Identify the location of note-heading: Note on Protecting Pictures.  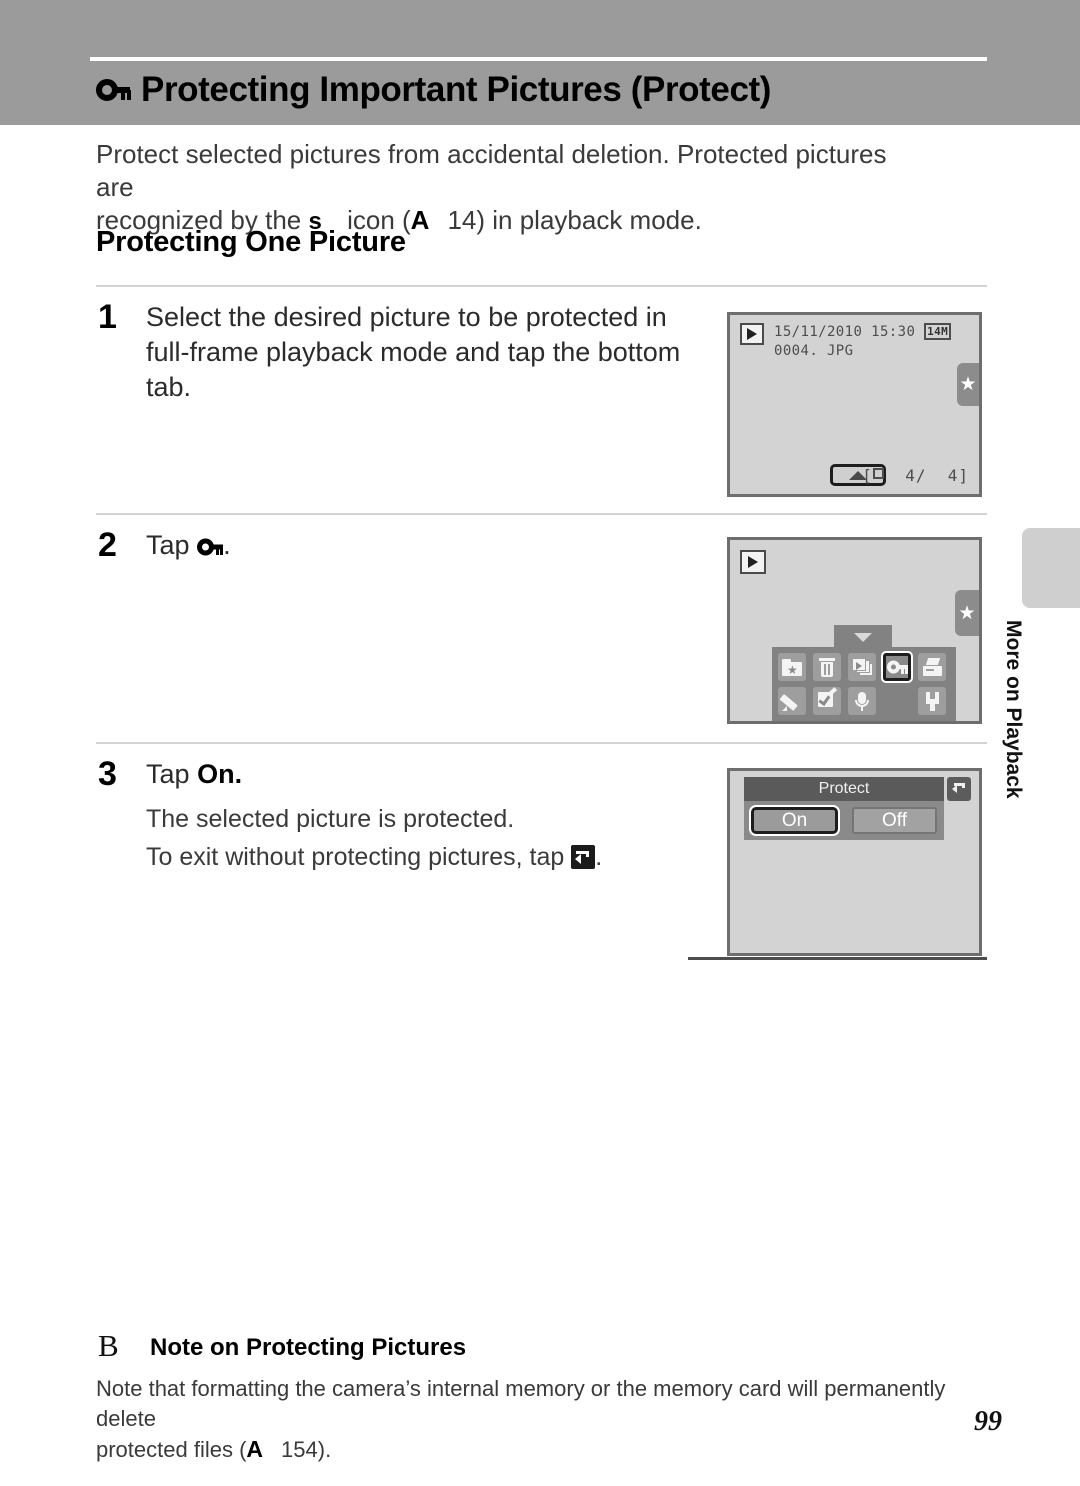
(308, 1347).